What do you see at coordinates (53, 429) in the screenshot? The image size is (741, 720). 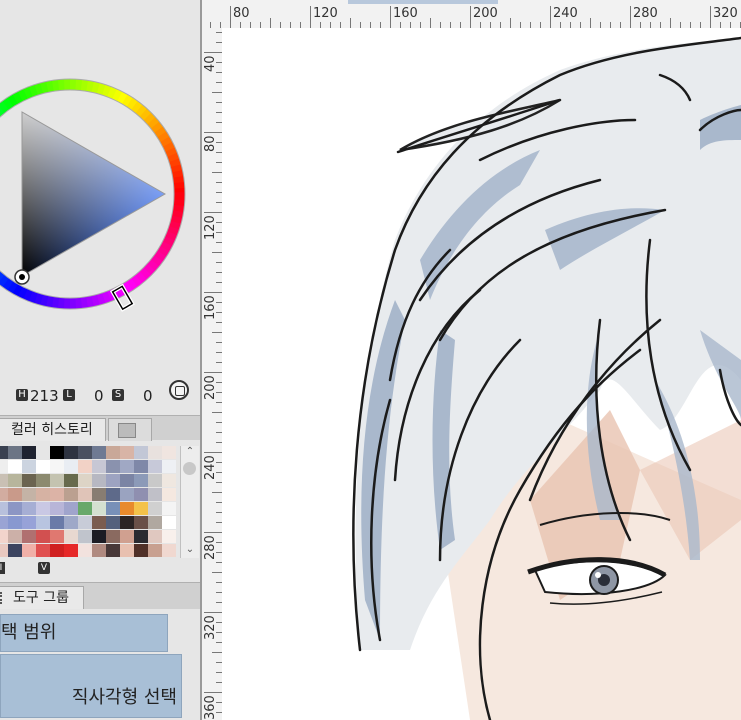 I see `tab-color-history: 컬러 히스토리` at bounding box center [53, 429].